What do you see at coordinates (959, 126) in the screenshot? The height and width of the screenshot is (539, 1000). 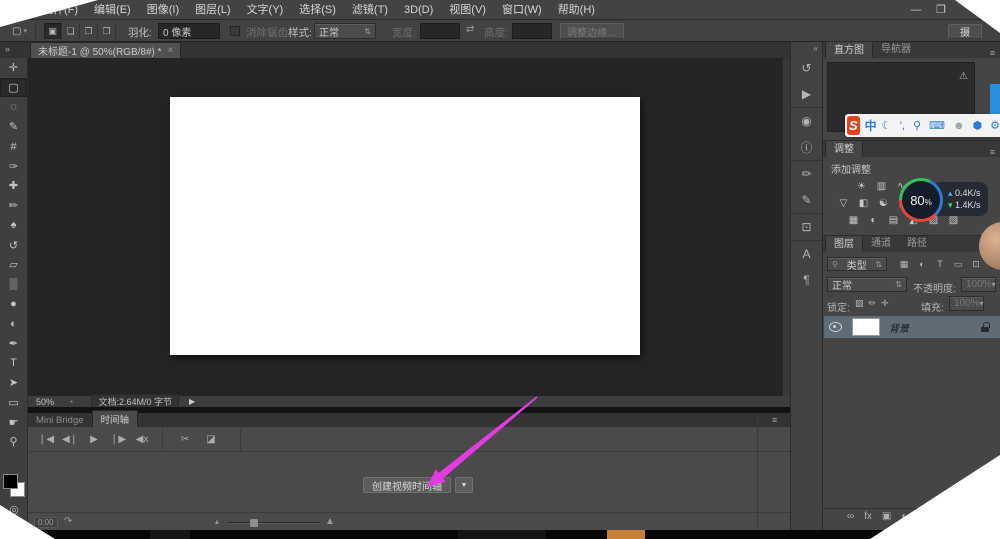 I see `ime-skin-icon: ☻` at bounding box center [959, 126].